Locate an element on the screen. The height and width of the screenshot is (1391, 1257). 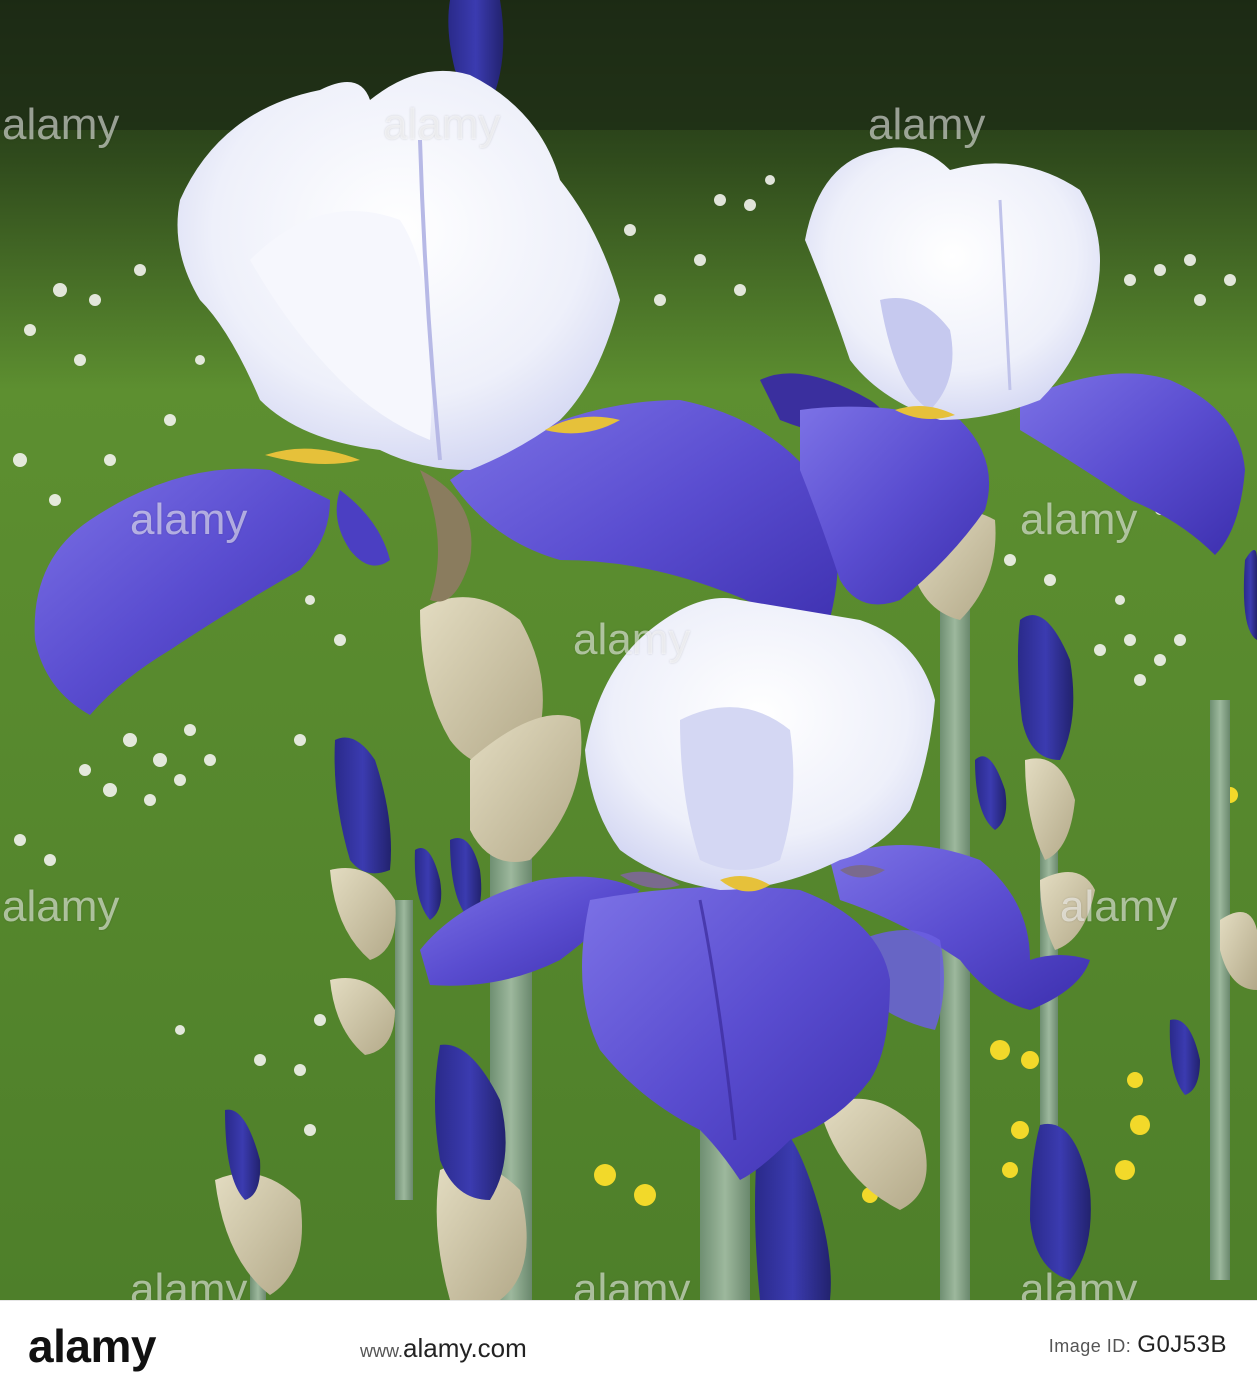
alamy-logo: alamy is located at coordinates (92, 1346).